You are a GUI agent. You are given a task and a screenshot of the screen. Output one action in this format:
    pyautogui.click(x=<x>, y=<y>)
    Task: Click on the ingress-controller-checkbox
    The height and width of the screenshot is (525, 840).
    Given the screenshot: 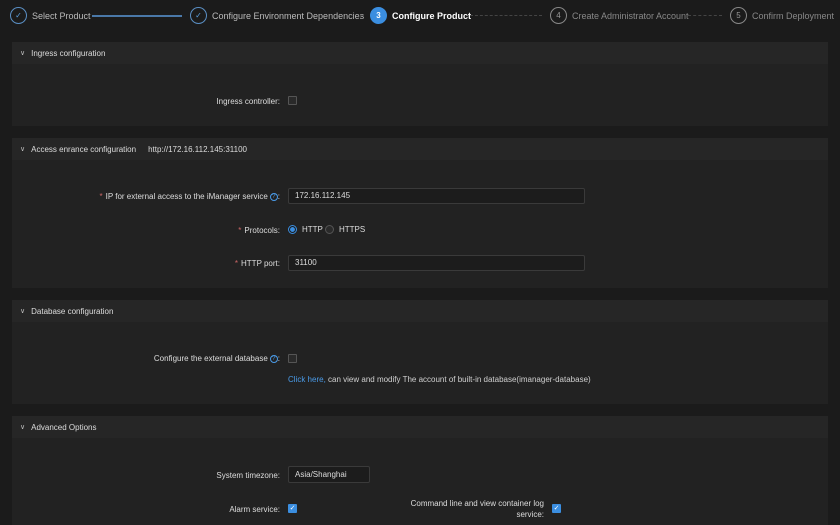 What is the action you would take?
    pyautogui.click(x=292, y=100)
    